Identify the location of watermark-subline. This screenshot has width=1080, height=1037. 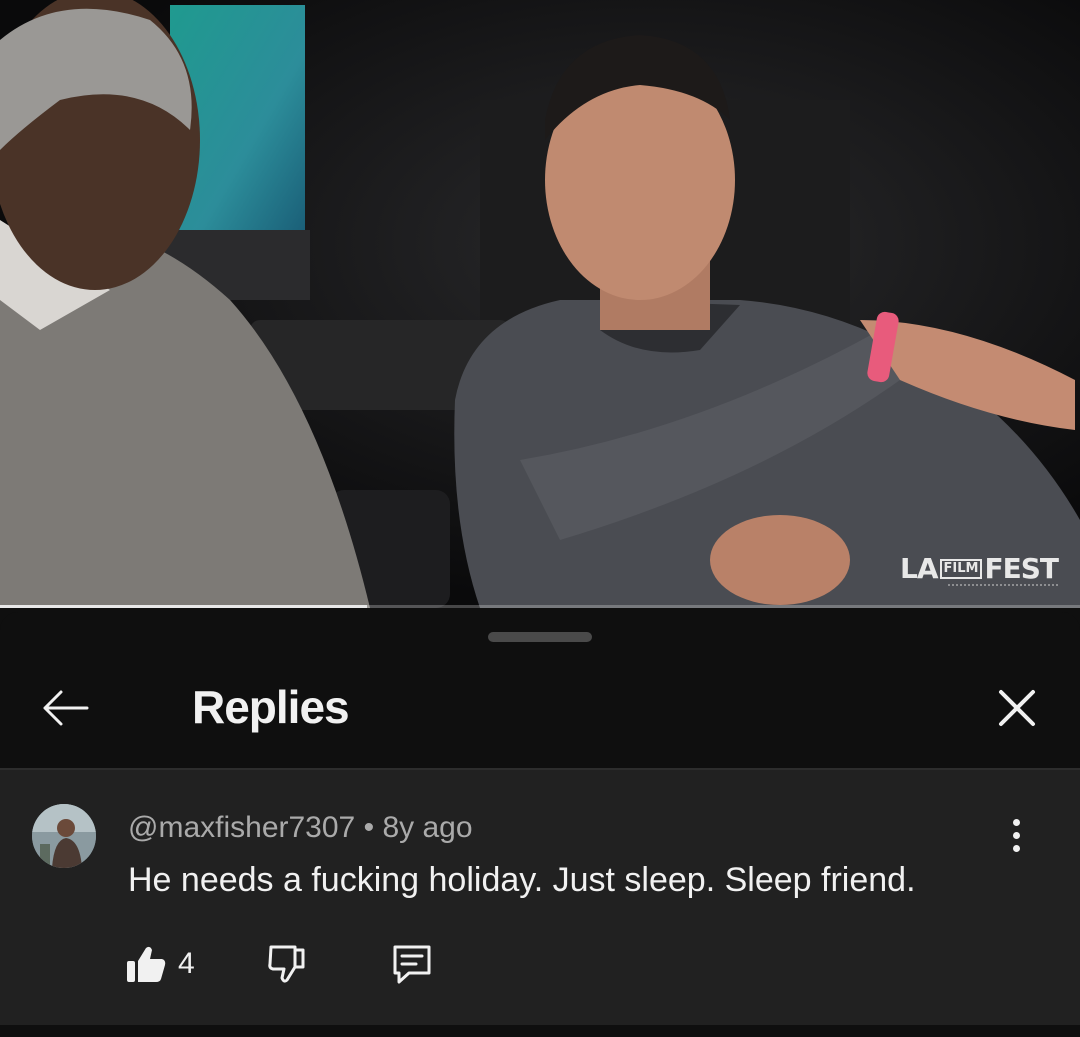
(1003, 587).